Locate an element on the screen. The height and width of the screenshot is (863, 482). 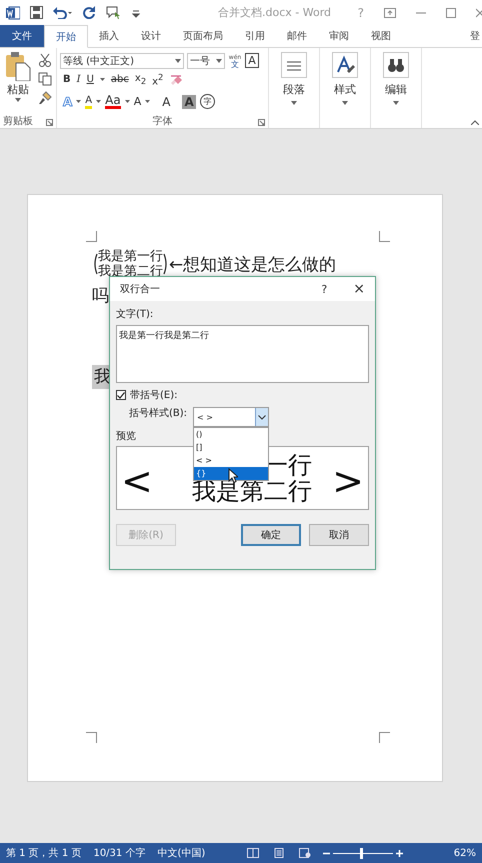
dialog-button: 确定 is located at coordinates (271, 535).